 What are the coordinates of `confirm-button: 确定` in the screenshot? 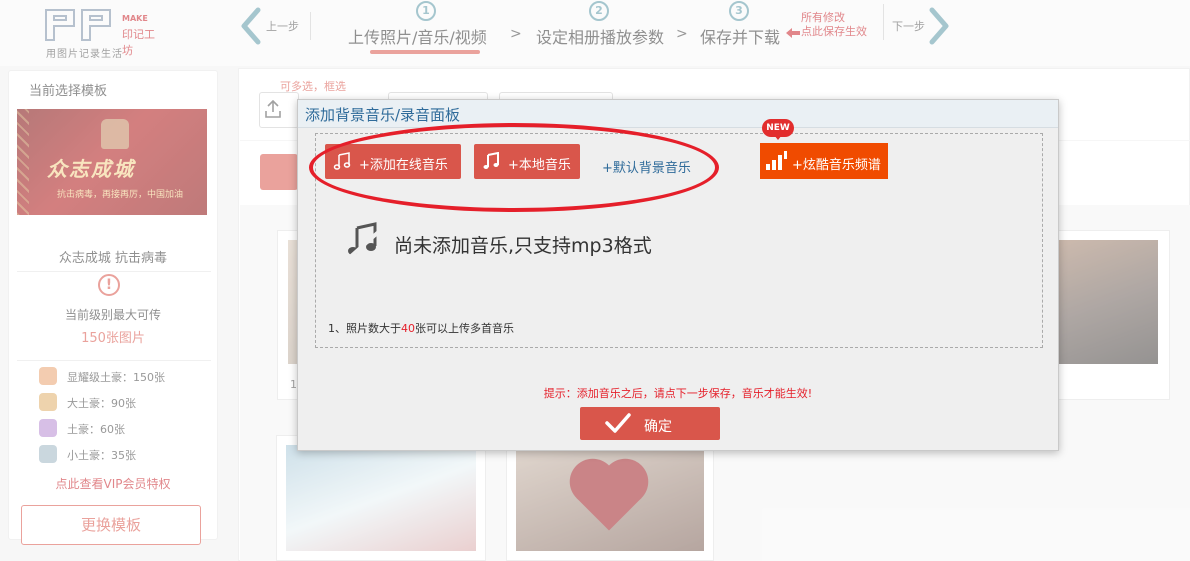 It's located at (650, 423).